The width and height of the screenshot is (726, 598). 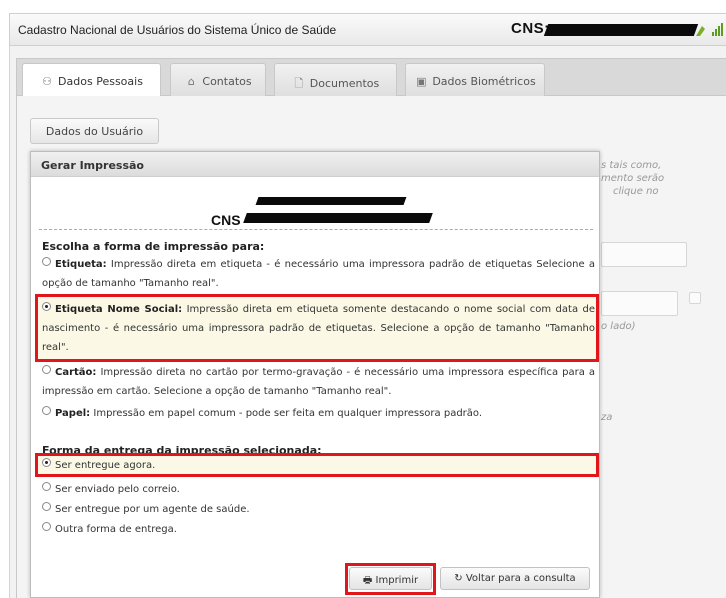 What do you see at coordinates (390, 578) in the screenshot?
I see `imprimir-button: 🖶 Imprimir` at bounding box center [390, 578].